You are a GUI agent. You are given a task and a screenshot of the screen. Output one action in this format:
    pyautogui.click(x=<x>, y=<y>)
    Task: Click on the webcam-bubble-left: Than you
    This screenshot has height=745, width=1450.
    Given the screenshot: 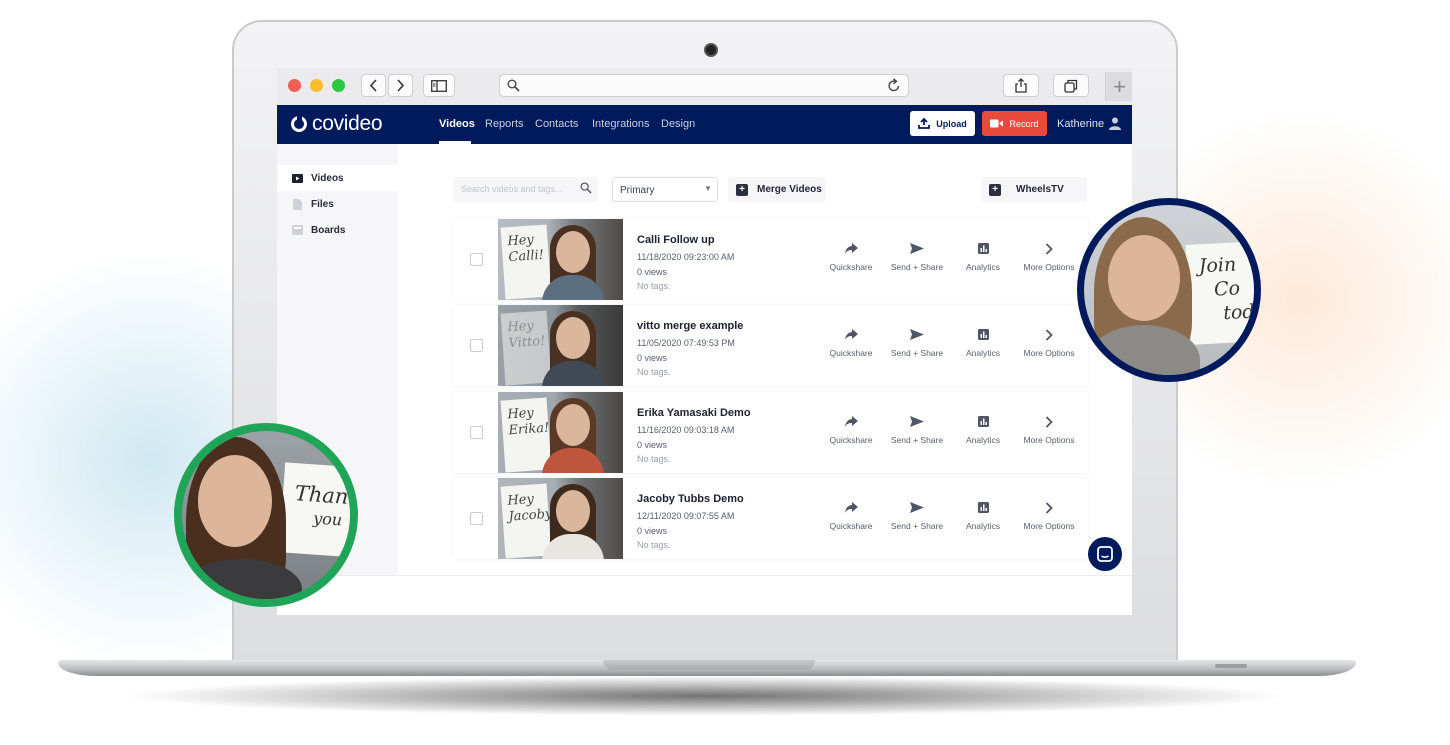 What is the action you would take?
    pyautogui.click(x=266, y=515)
    